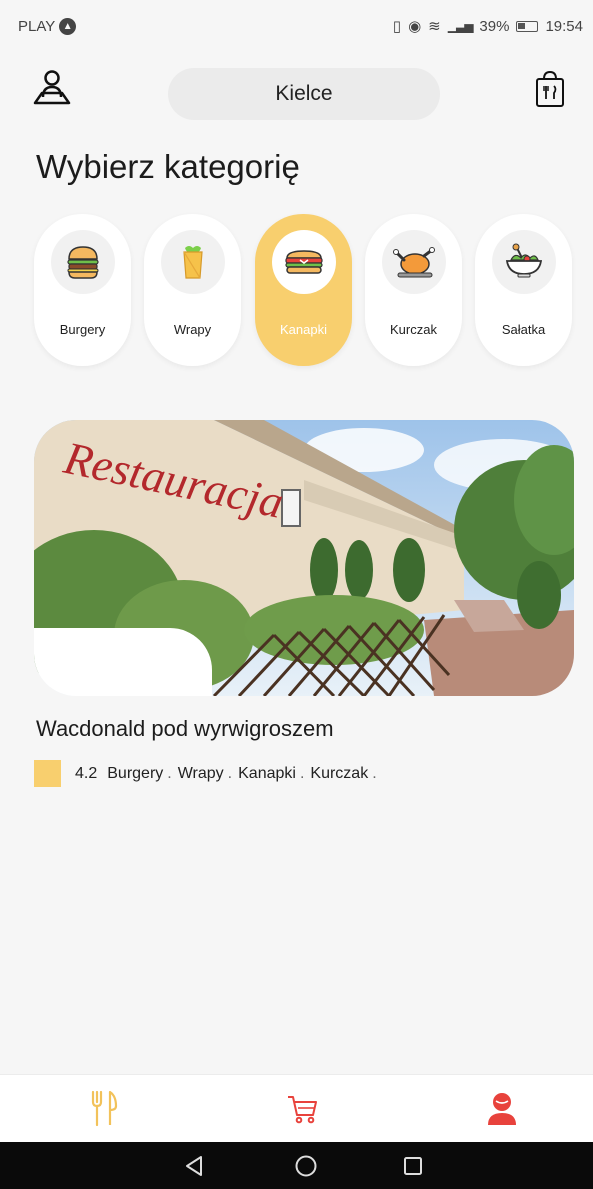  I want to click on category-wrapy: Wrapy, so click(192, 290).